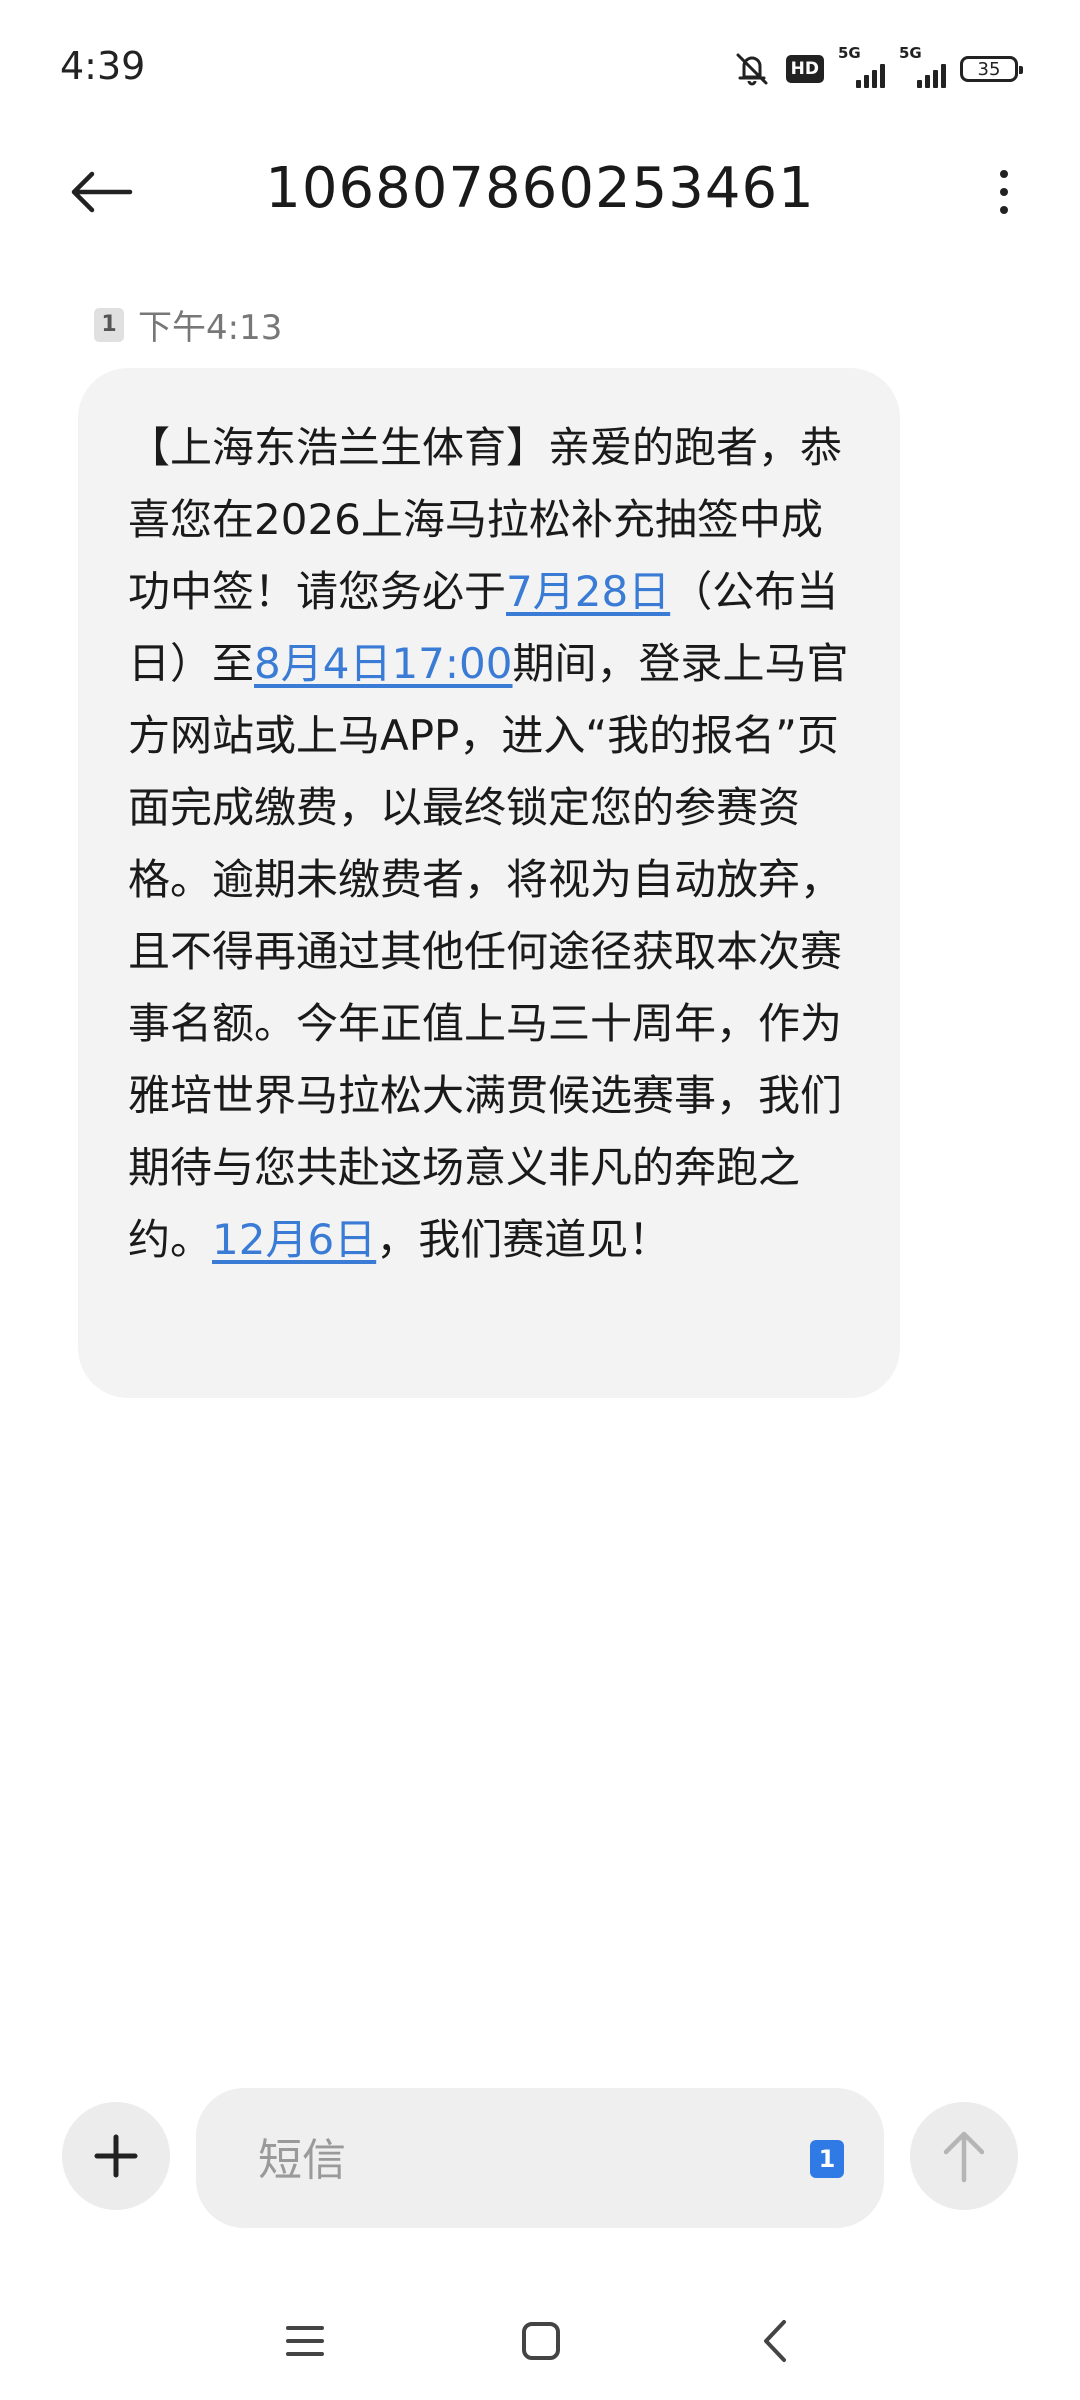 The width and height of the screenshot is (1080, 2400). I want to click on home-square-icon, so click(541, 2341).